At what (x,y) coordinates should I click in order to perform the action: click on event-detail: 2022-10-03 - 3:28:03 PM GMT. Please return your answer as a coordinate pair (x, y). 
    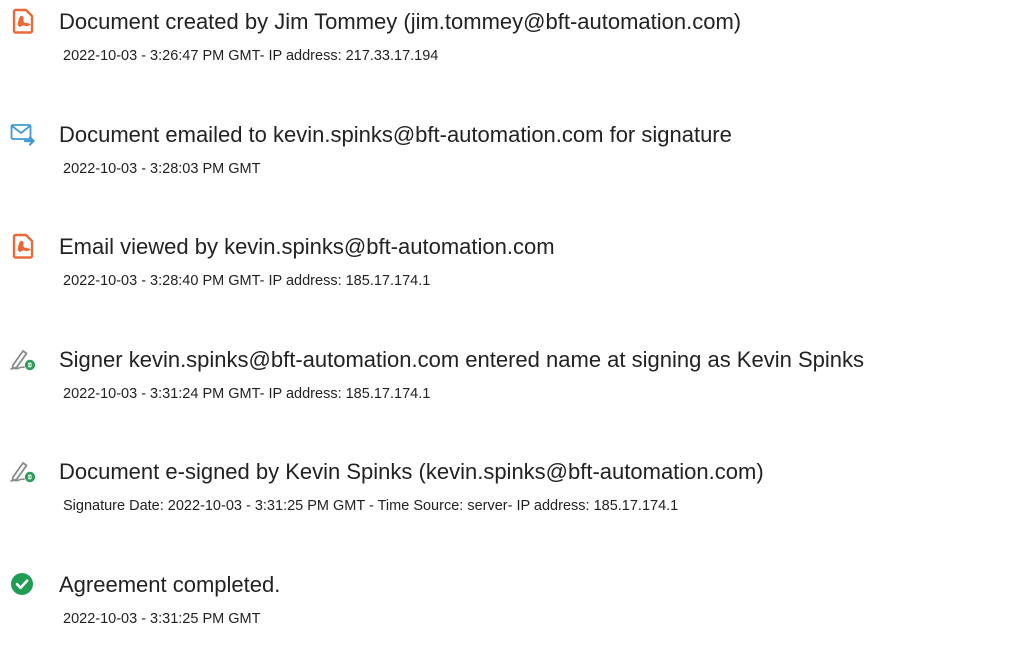
    Looking at the image, I should click on (162, 169).